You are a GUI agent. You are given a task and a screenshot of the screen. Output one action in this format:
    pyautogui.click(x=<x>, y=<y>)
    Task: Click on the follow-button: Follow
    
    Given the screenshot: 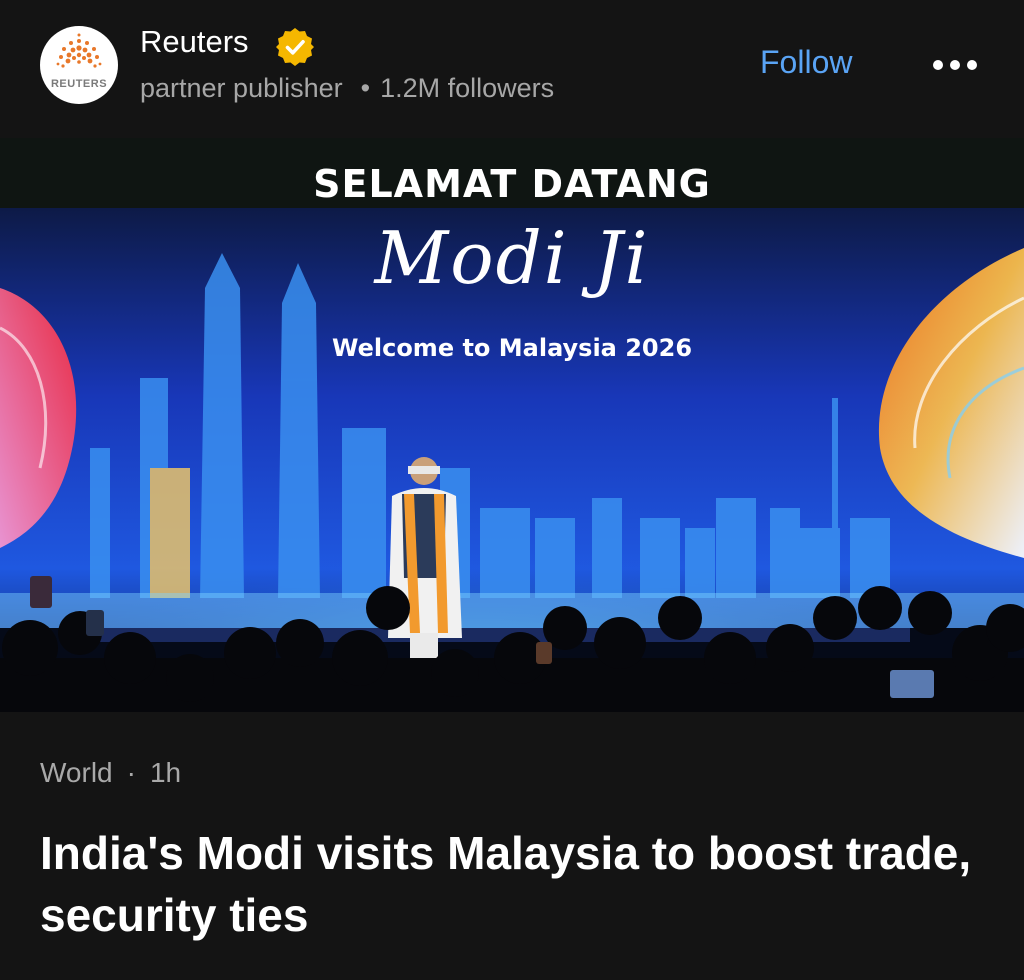 What is the action you would take?
    pyautogui.click(x=806, y=62)
    